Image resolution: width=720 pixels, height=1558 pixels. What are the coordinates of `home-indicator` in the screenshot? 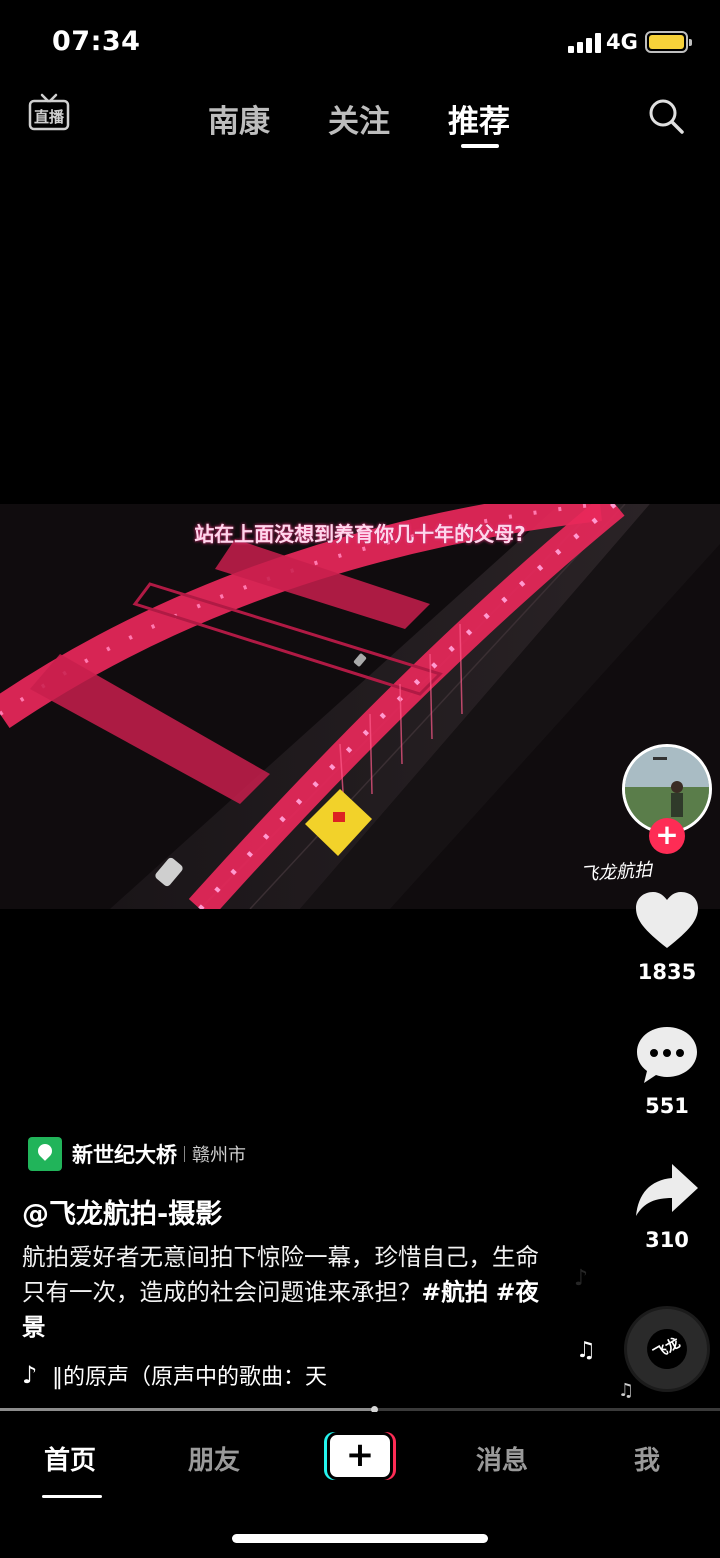 It's located at (360, 1538).